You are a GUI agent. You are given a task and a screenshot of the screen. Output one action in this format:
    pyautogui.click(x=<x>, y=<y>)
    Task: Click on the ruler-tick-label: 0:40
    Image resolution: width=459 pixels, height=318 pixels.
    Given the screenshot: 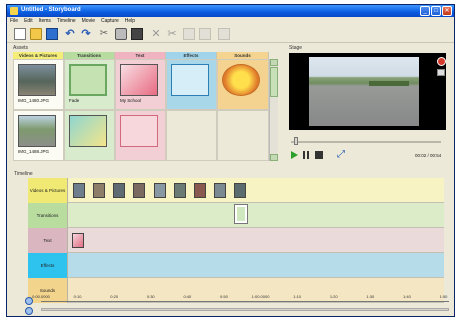 What is the action you would take?
    pyautogui.click(x=187, y=296)
    